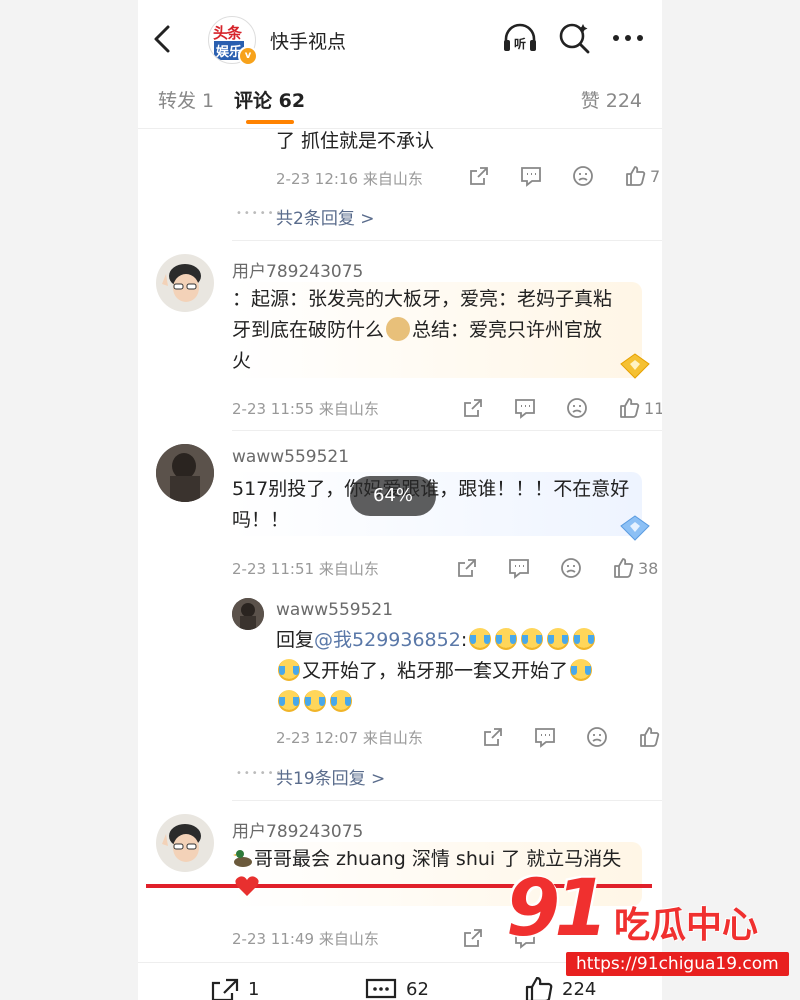  I want to click on reply-text-line, so click(461, 702).